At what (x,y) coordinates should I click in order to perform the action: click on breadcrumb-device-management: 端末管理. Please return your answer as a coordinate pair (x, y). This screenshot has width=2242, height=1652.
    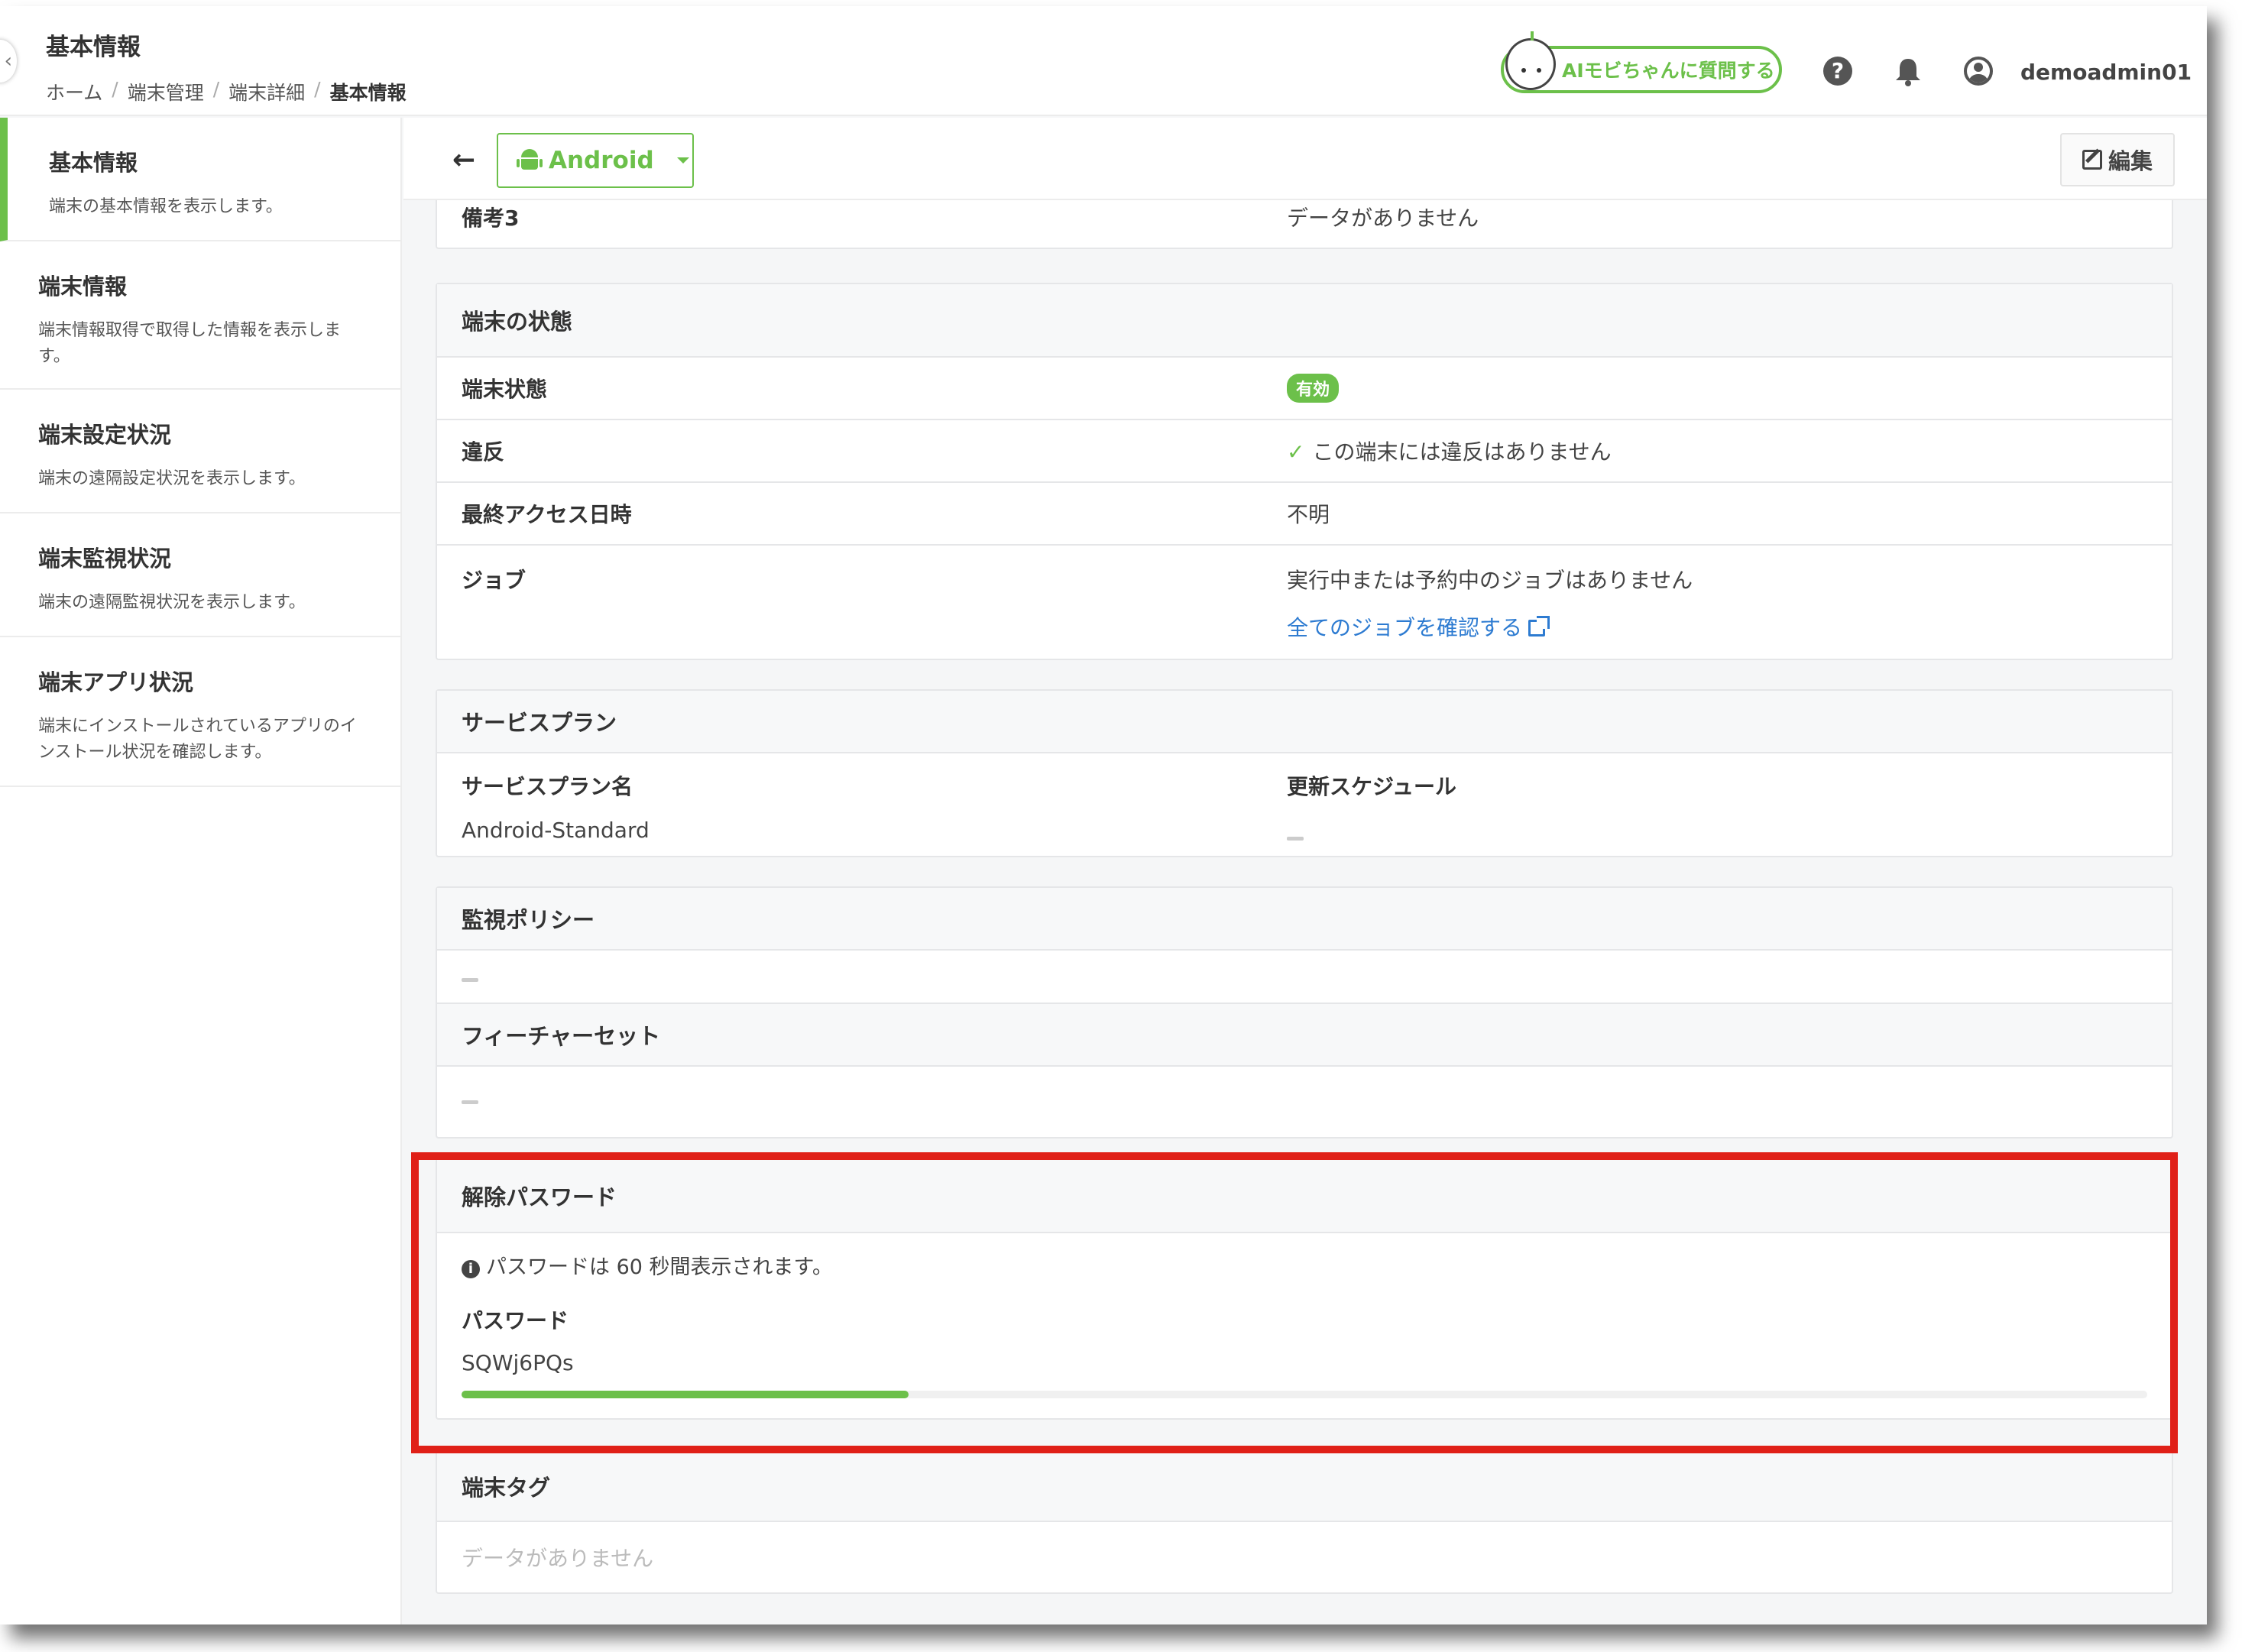
    Looking at the image, I should click on (166, 91).